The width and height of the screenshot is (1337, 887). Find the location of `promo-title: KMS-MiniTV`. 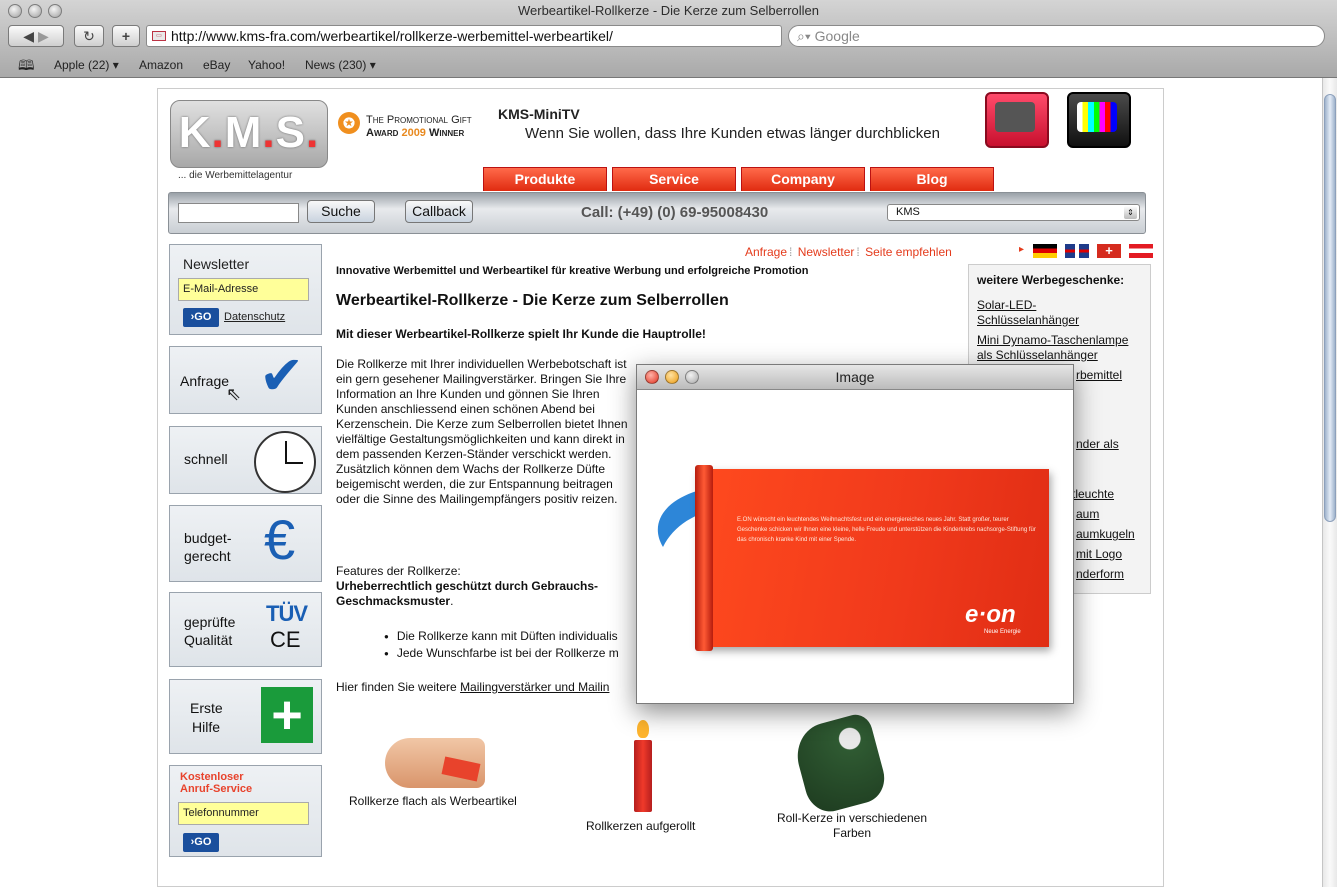

promo-title: KMS-MiniTV is located at coordinates (539, 114).